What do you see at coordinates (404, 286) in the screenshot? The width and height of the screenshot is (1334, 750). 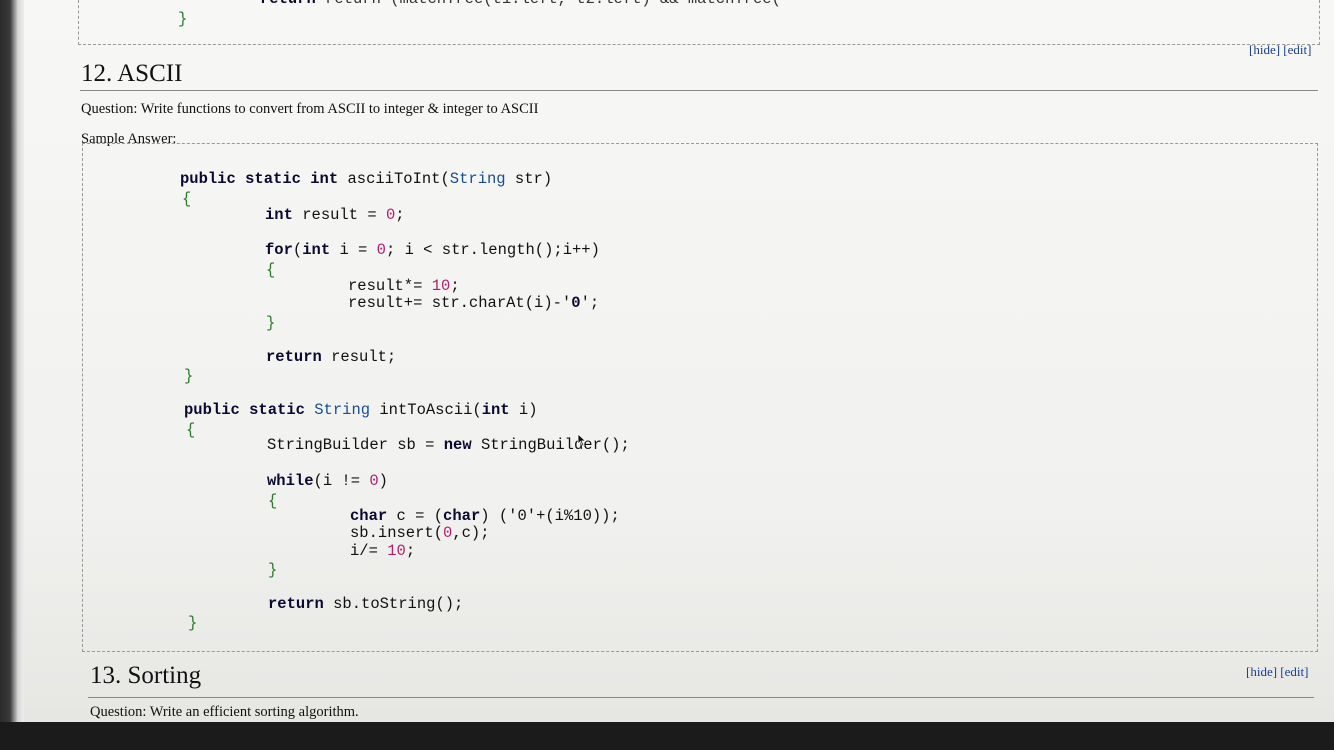 I see `code-line: result*= 10;` at bounding box center [404, 286].